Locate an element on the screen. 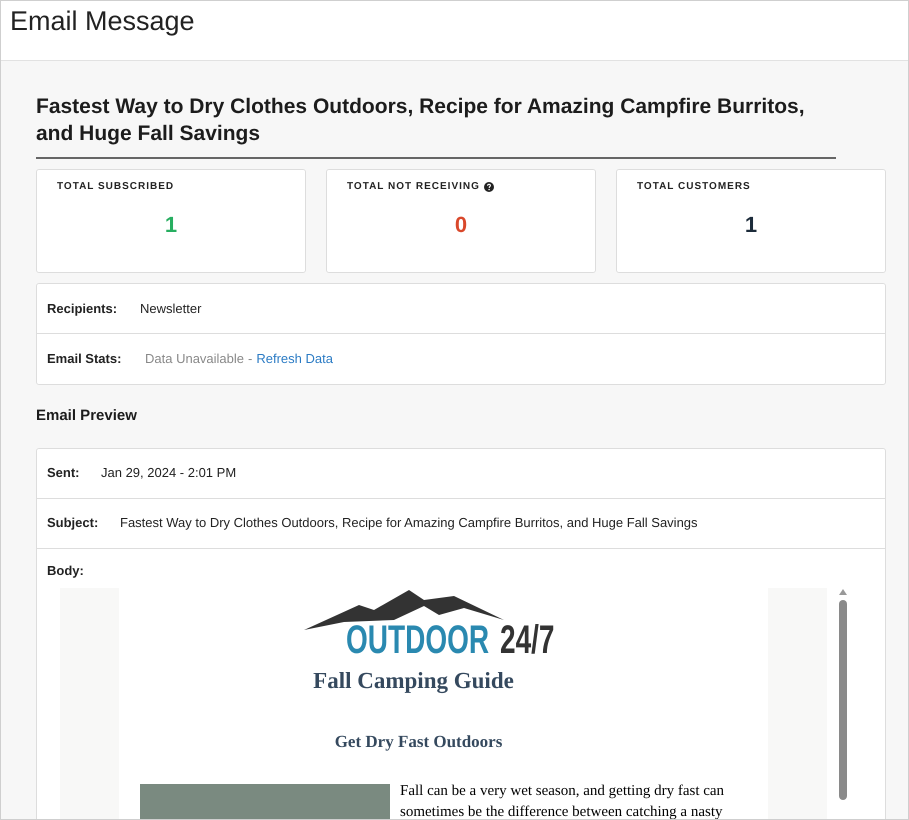  email-title: Fastest Way to Dry Clothes Outdoors, Recipe for Amazing Campfire Burritos, and Huge Fall Savings is located at coordinates (436, 126).